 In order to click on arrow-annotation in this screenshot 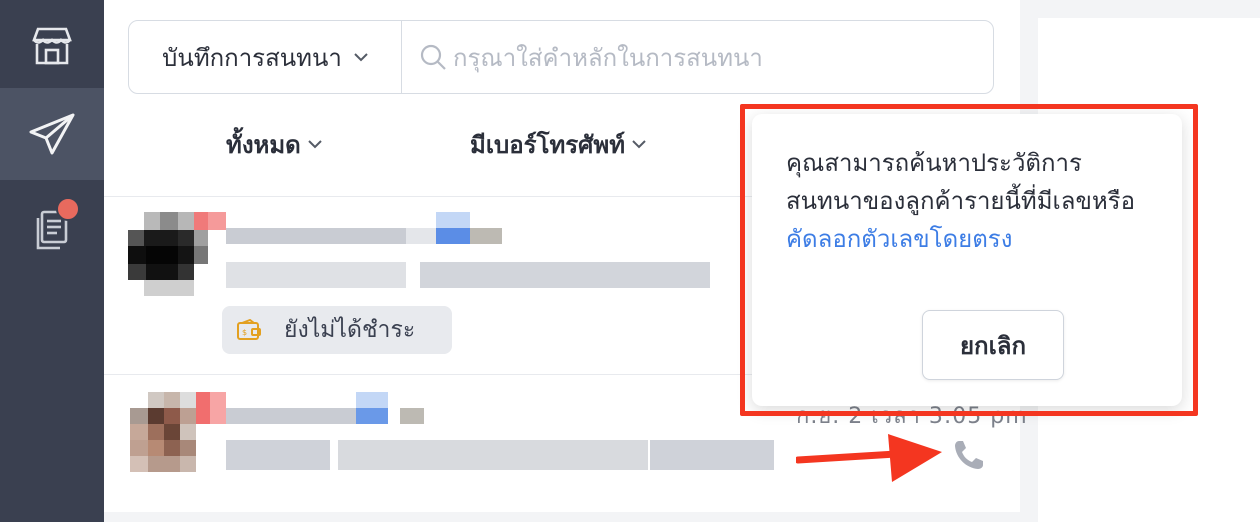, I will do `click(869, 458)`.